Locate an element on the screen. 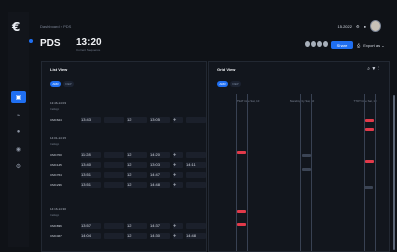 This screenshot has width=397, height=252. avatar is located at coordinates (375, 26).